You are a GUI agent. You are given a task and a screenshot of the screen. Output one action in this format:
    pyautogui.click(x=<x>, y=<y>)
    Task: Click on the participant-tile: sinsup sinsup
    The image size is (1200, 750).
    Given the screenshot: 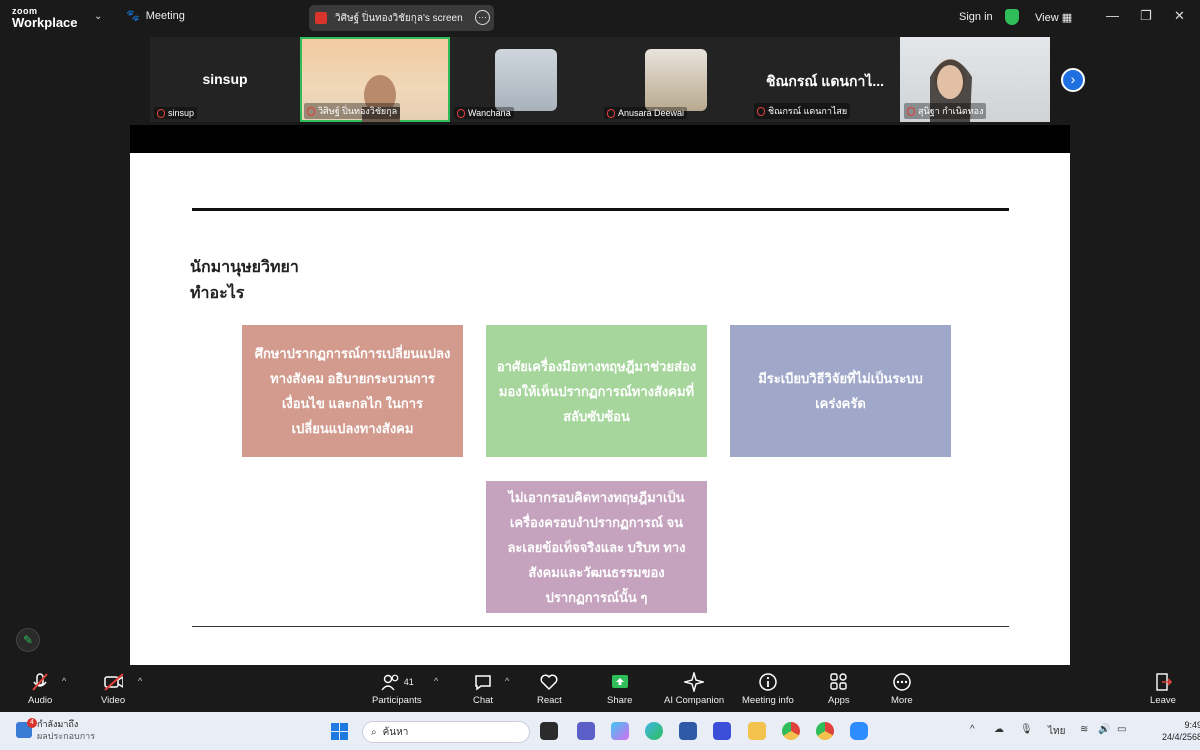 What is the action you would take?
    pyautogui.click(x=225, y=79)
    